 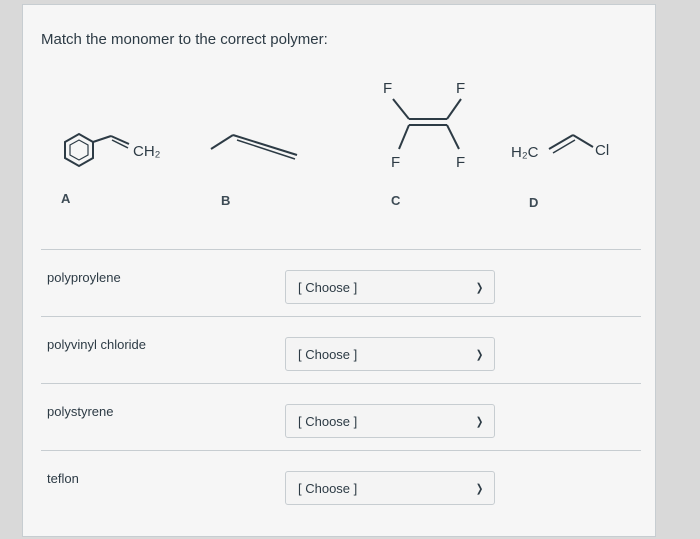 I want to click on structure-a-ch2: CH₂, so click(x=147, y=151).